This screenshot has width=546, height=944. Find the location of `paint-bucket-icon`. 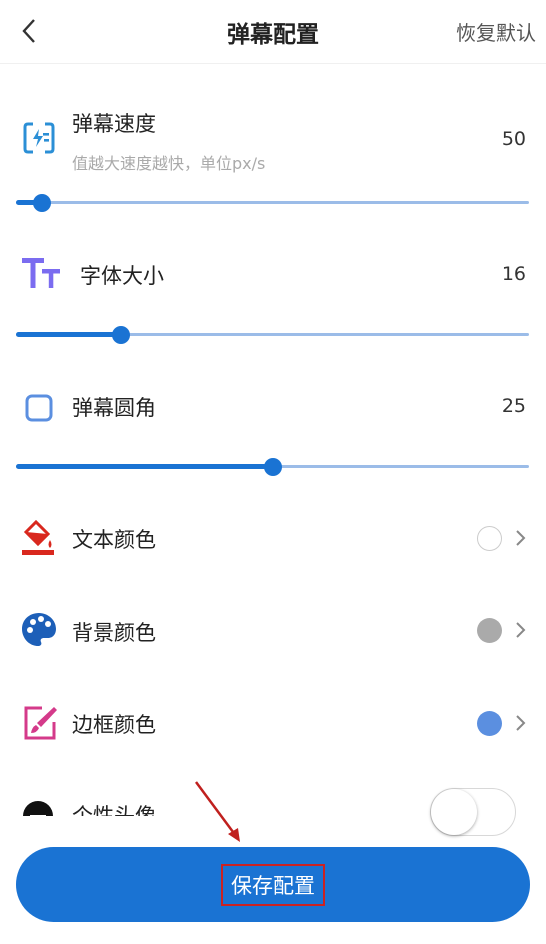

paint-bucket-icon is located at coordinates (38, 537).